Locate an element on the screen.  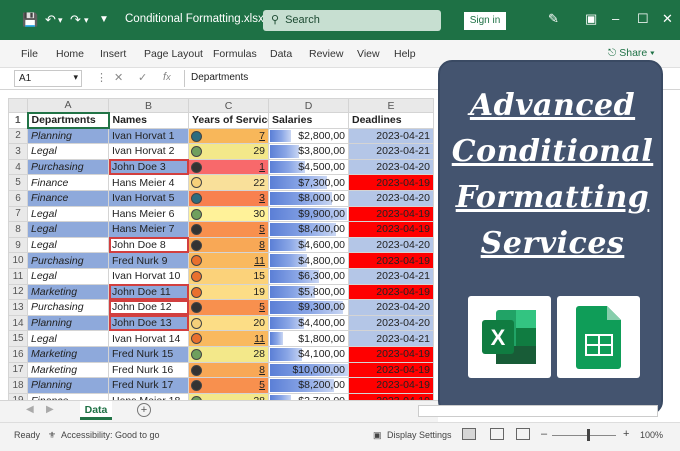
name-cell: Fred Nurk 9 is located at coordinates (148, 260).